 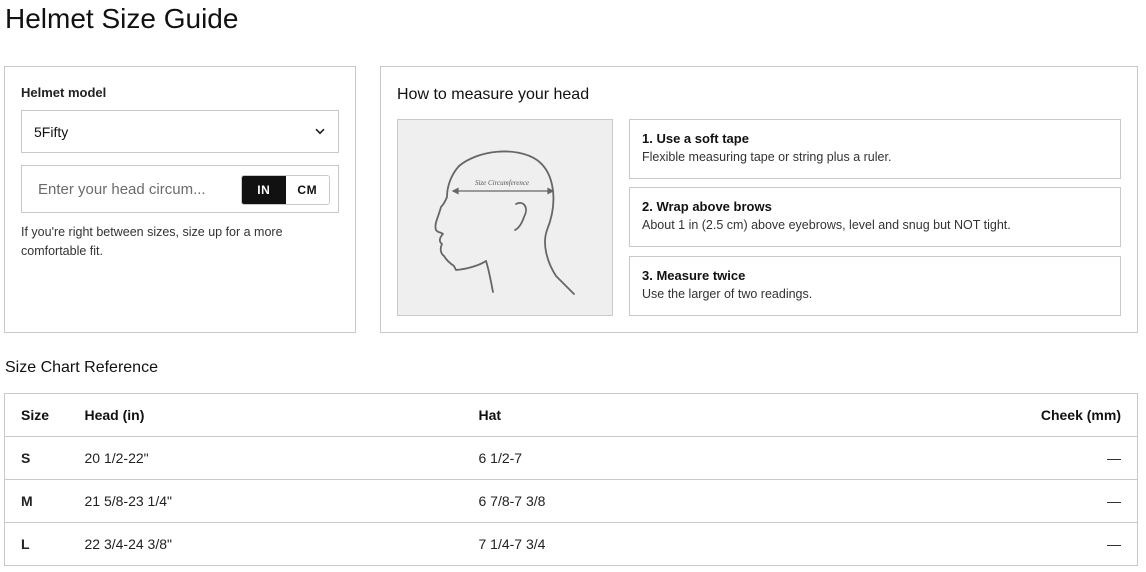 What do you see at coordinates (81, 367) in the screenshot?
I see `size-chart-title: Size Chart Reference` at bounding box center [81, 367].